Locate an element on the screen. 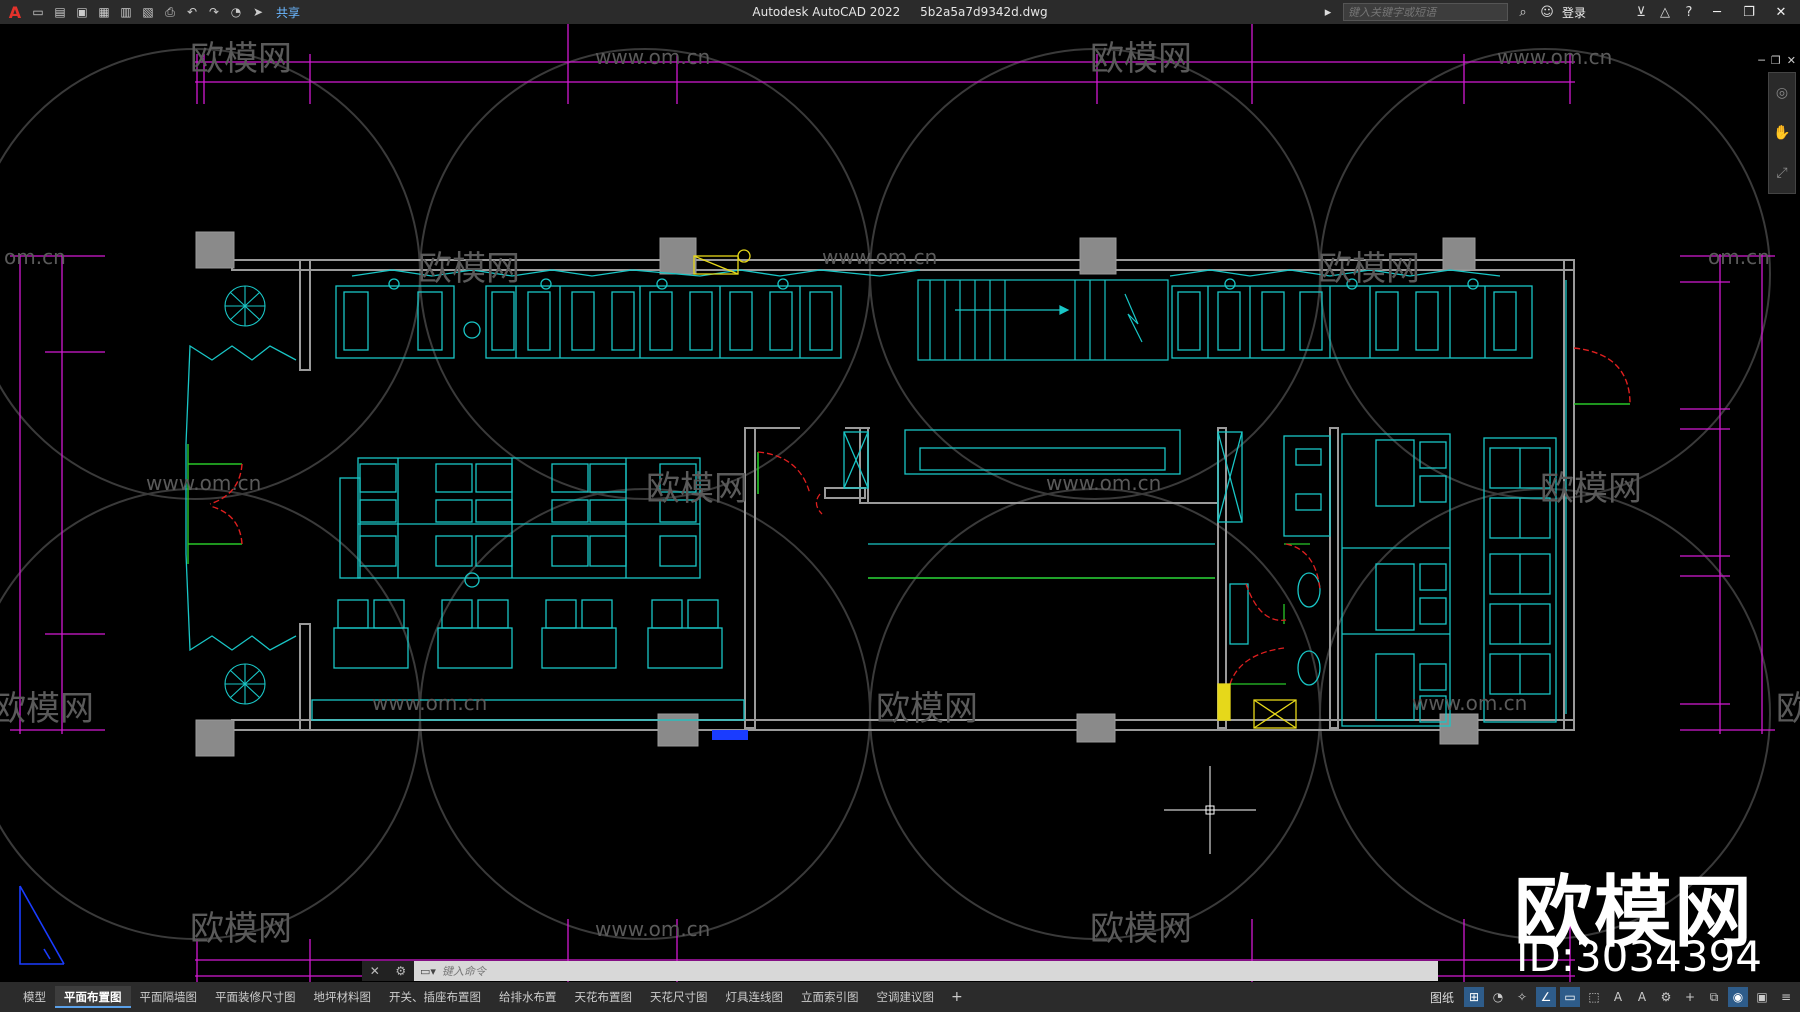 The image size is (1800, 1012). help-icon: ? is located at coordinates (1689, 12).